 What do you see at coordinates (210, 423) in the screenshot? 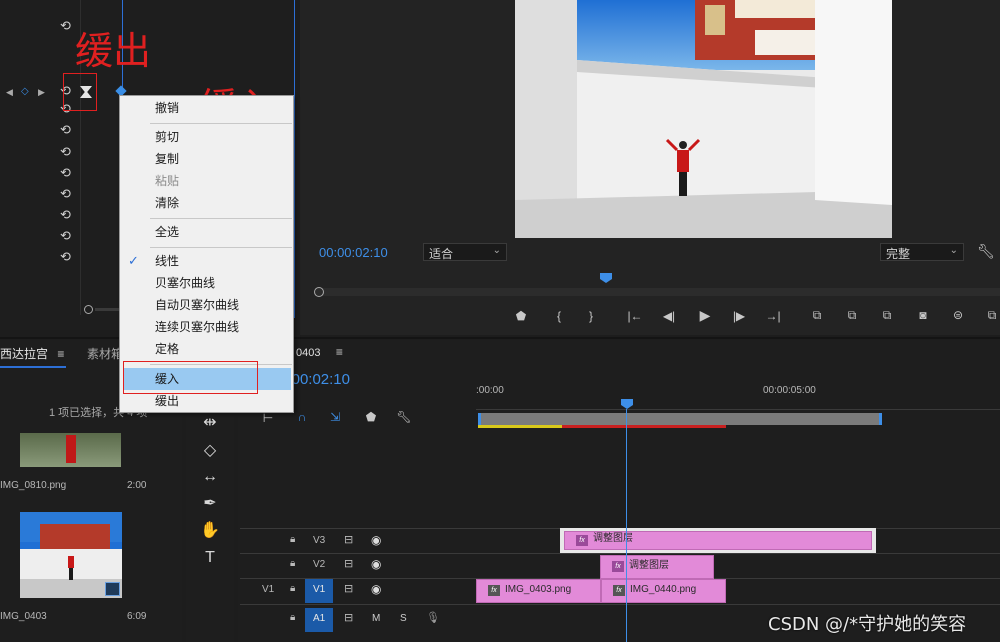
I see `track-select-icon: ⇹` at bounding box center [210, 423].